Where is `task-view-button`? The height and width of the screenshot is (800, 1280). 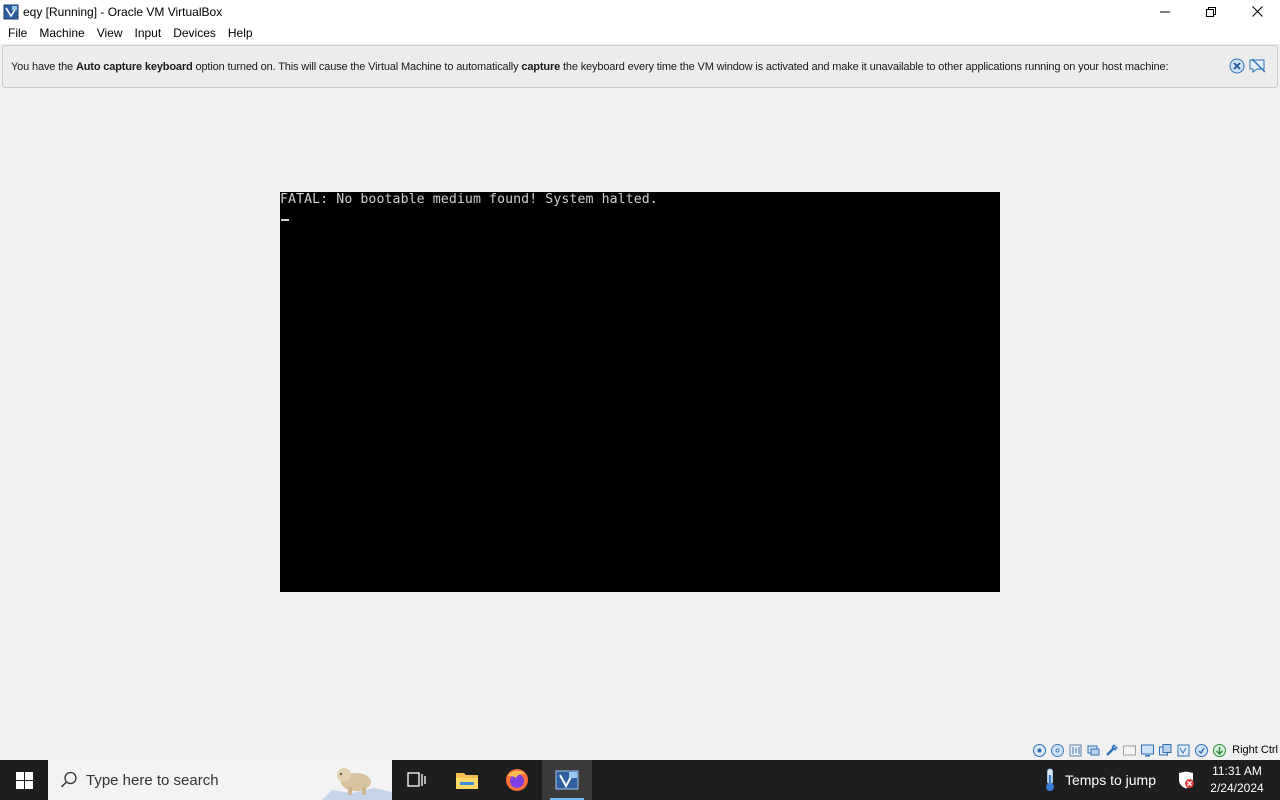 task-view-button is located at coordinates (417, 780).